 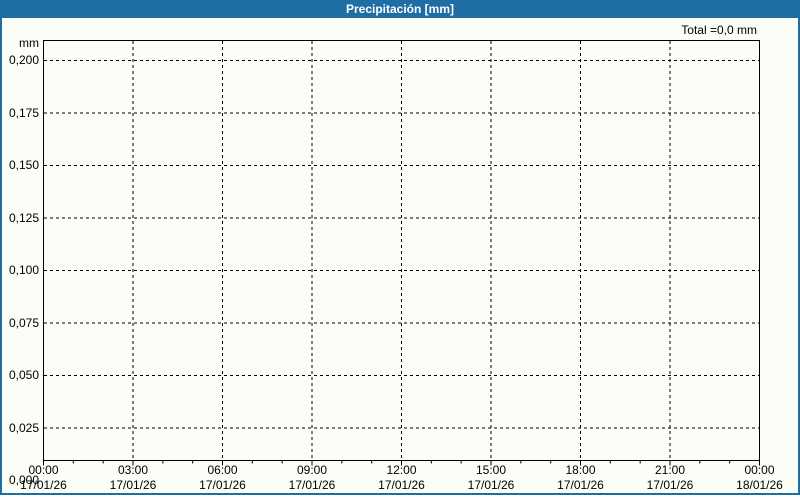 I want to click on y-tick-label: 0,200, so click(x=23, y=60).